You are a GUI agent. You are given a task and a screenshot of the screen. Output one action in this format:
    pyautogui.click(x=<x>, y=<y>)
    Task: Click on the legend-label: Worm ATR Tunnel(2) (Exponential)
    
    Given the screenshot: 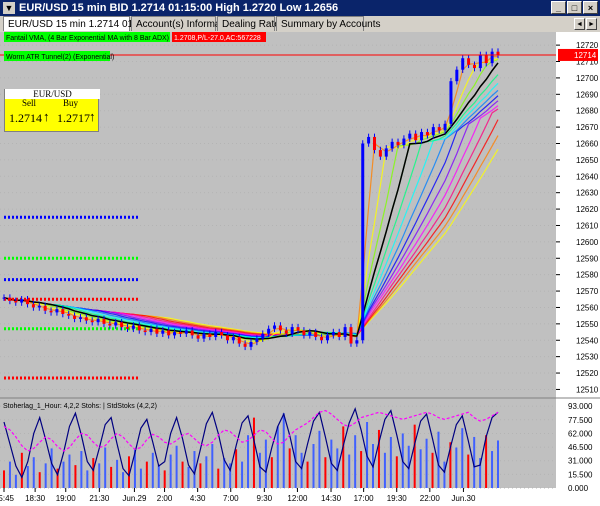 What is the action you would take?
    pyautogui.click(x=60, y=57)
    